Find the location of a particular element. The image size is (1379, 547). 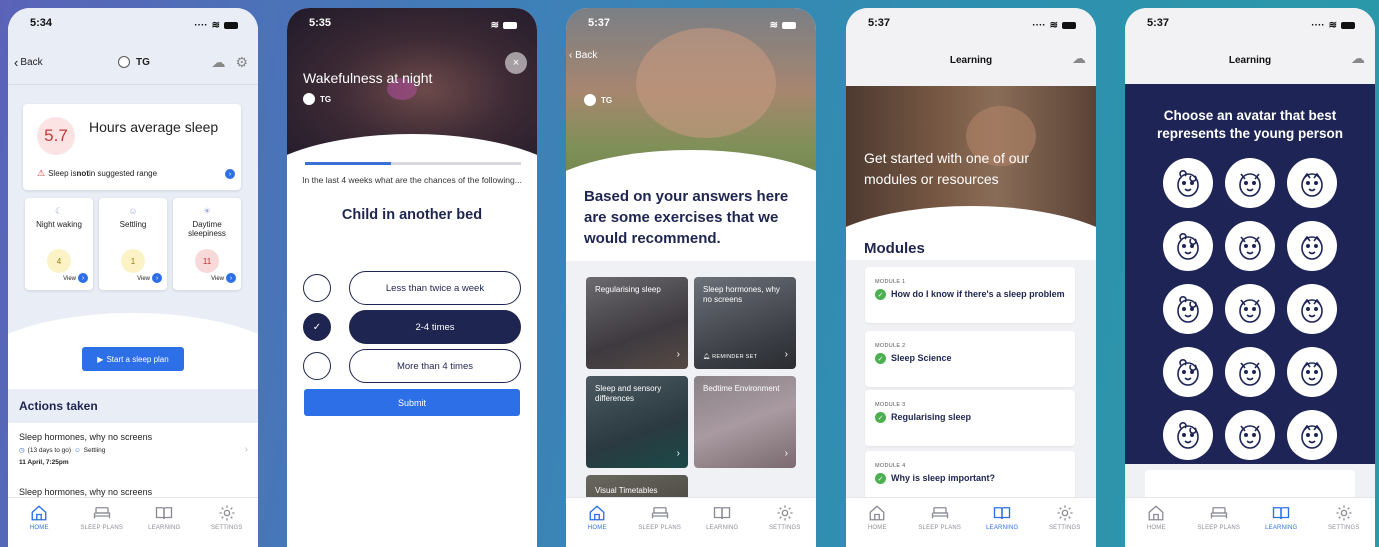

tile-sleep-and-sensory-differences: Sleep and sensory differences › is located at coordinates (637, 422).